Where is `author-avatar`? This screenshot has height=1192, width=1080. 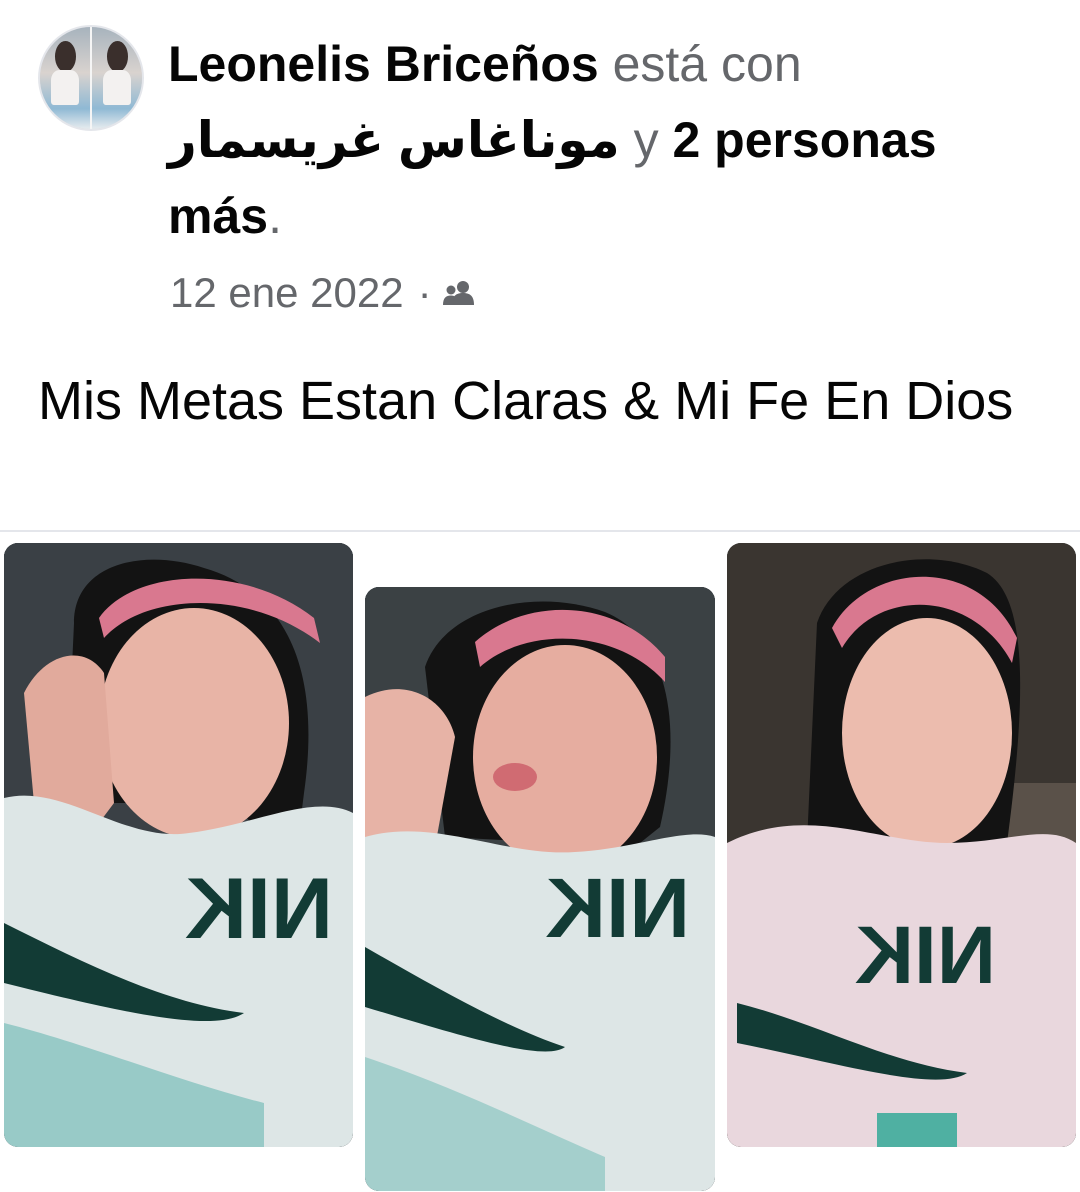
author-avatar is located at coordinates (91, 78).